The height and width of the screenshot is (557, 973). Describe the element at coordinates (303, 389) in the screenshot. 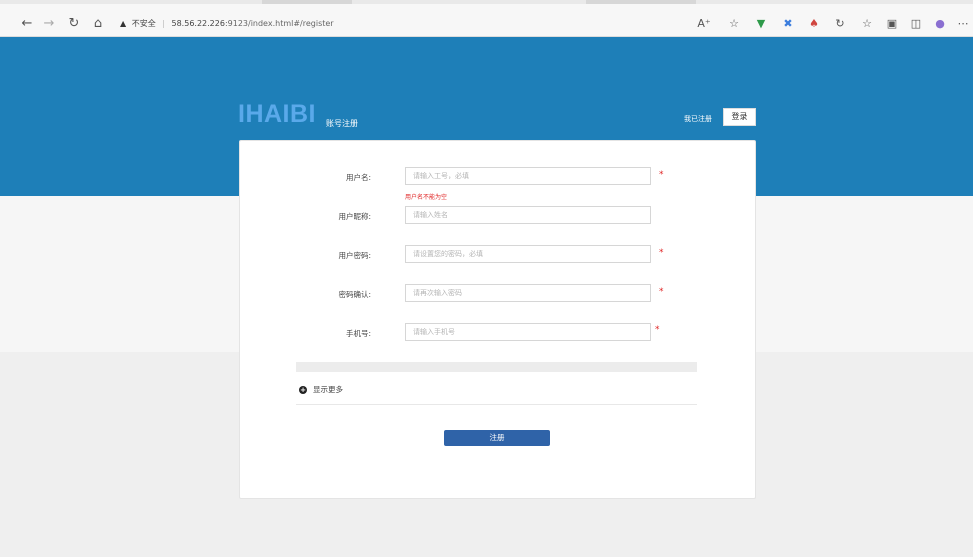

I see `plus-circle-icon: +` at that location.